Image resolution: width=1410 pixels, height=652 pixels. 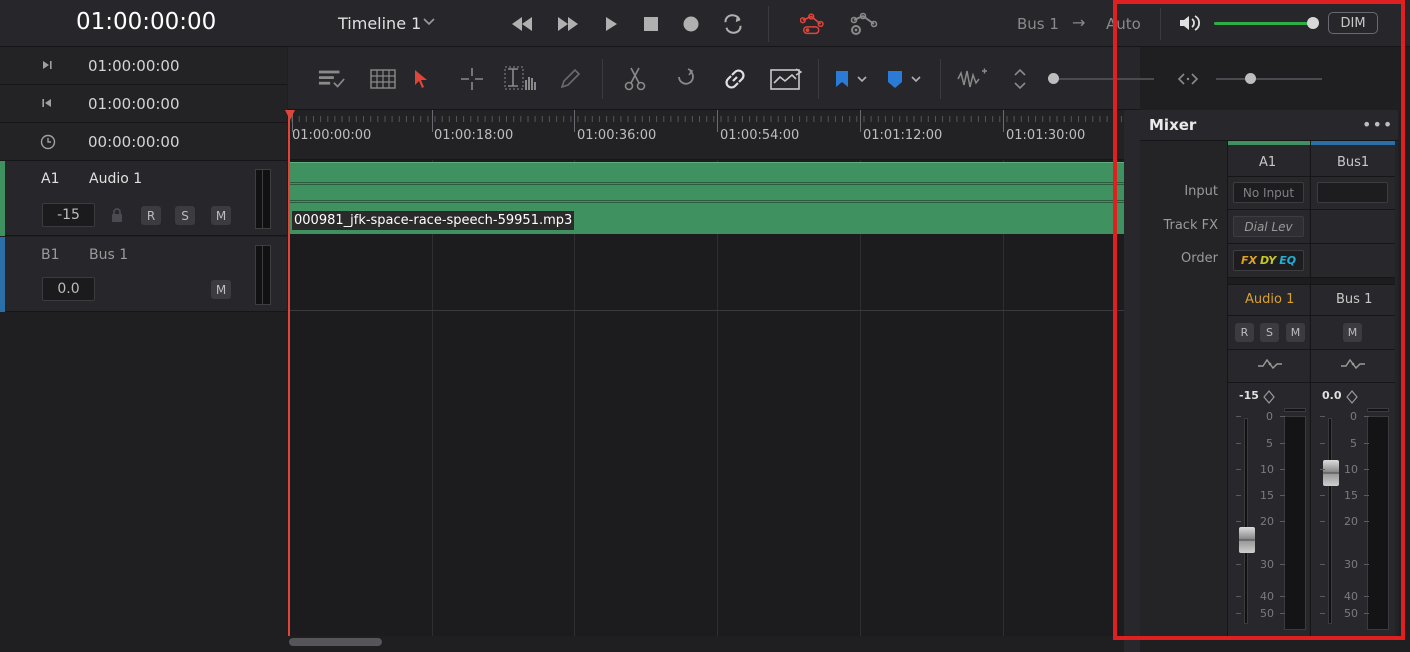 I want to click on scissors-icon, so click(x=635, y=79).